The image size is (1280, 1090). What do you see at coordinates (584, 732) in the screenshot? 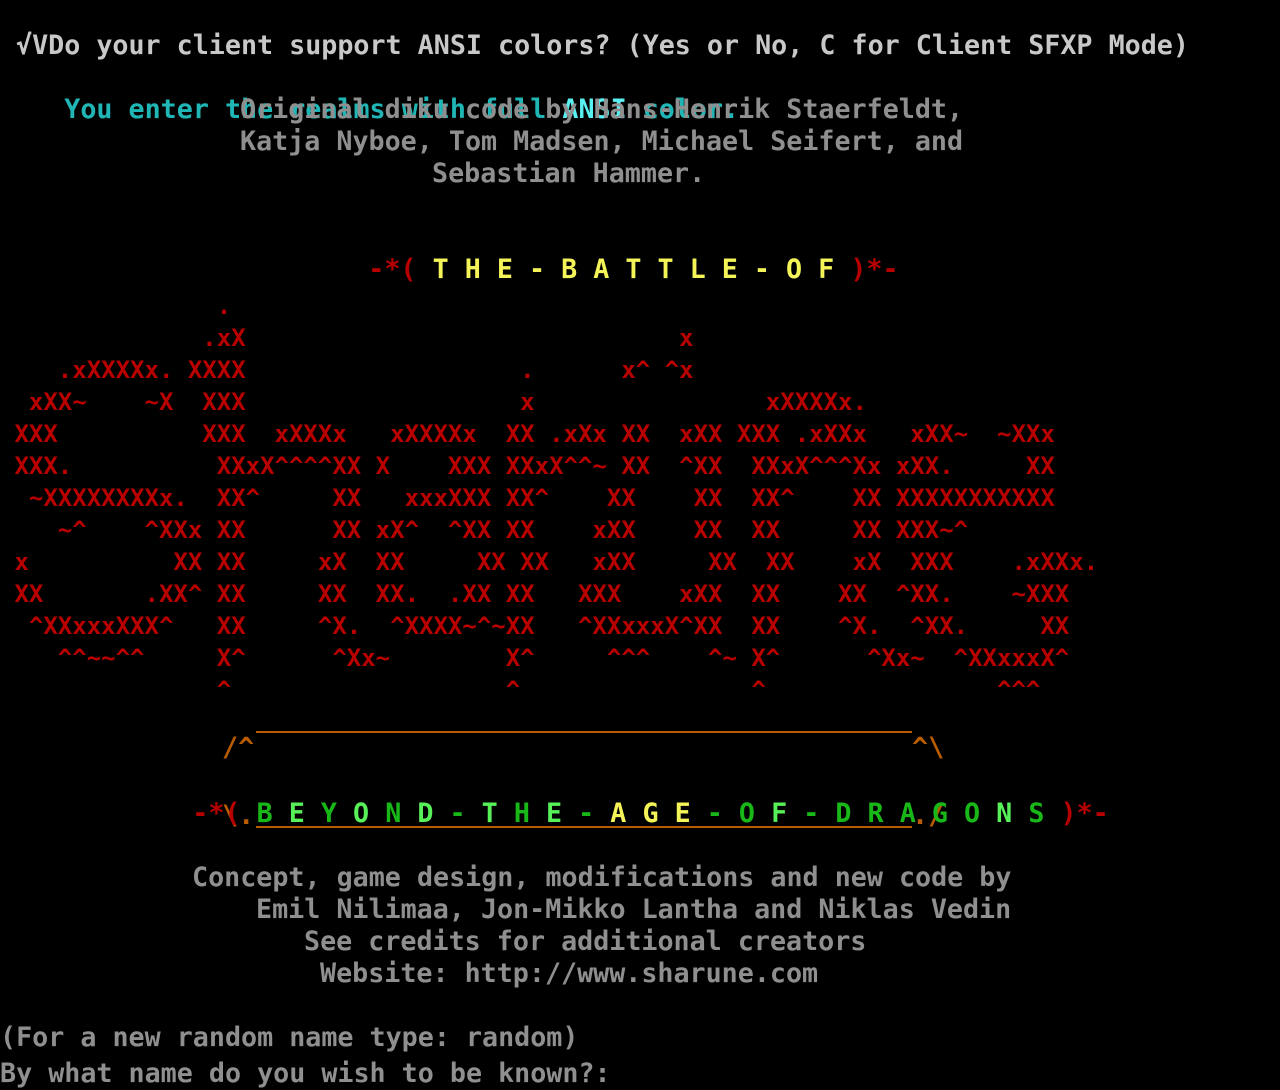
I see `banner-top-rule` at bounding box center [584, 732].